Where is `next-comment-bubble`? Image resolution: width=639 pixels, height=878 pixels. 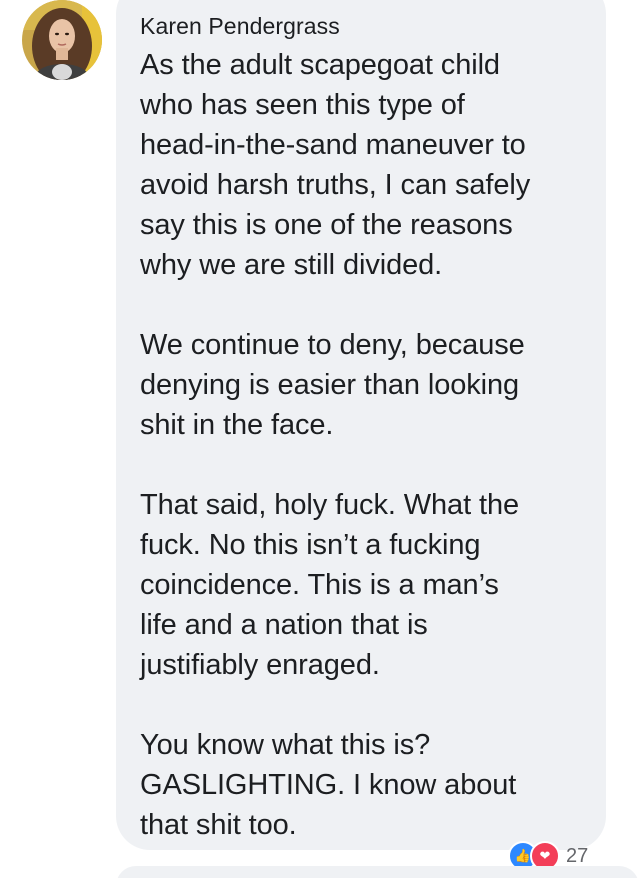
next-comment-bubble is located at coordinates (377, 872).